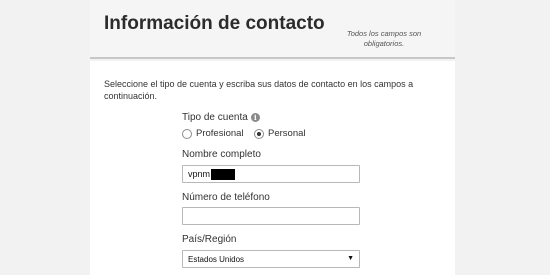 This screenshot has height=275, width=550. Describe the element at coordinates (271, 174) in the screenshot. I see `full-name-input: vpnm` at that location.